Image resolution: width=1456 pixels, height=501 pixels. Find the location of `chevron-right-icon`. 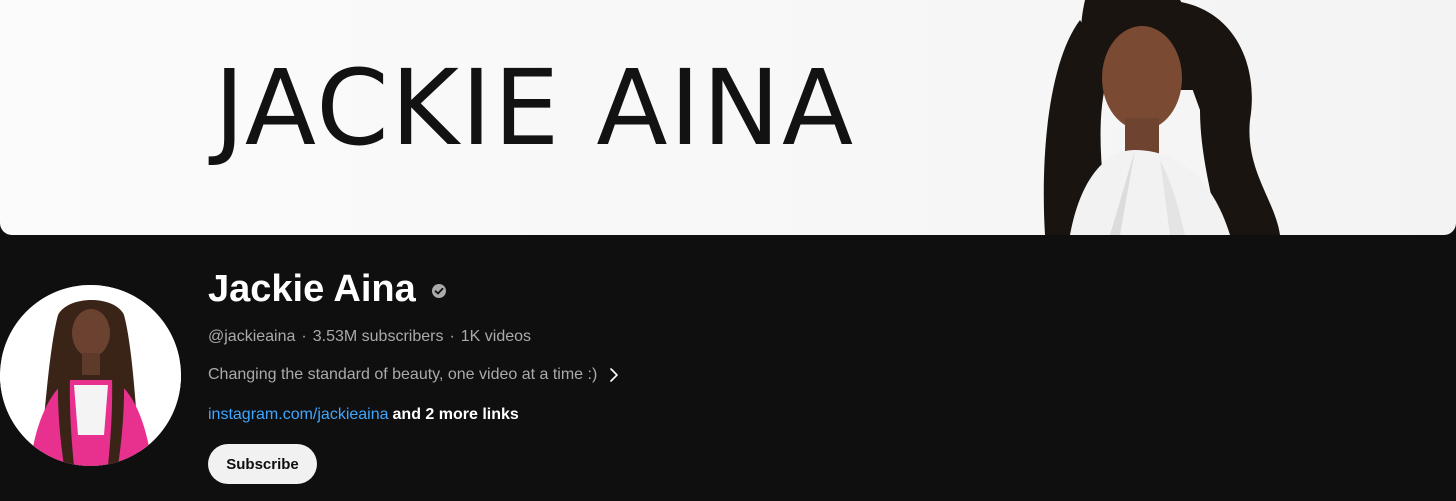

chevron-right-icon is located at coordinates (614, 375).